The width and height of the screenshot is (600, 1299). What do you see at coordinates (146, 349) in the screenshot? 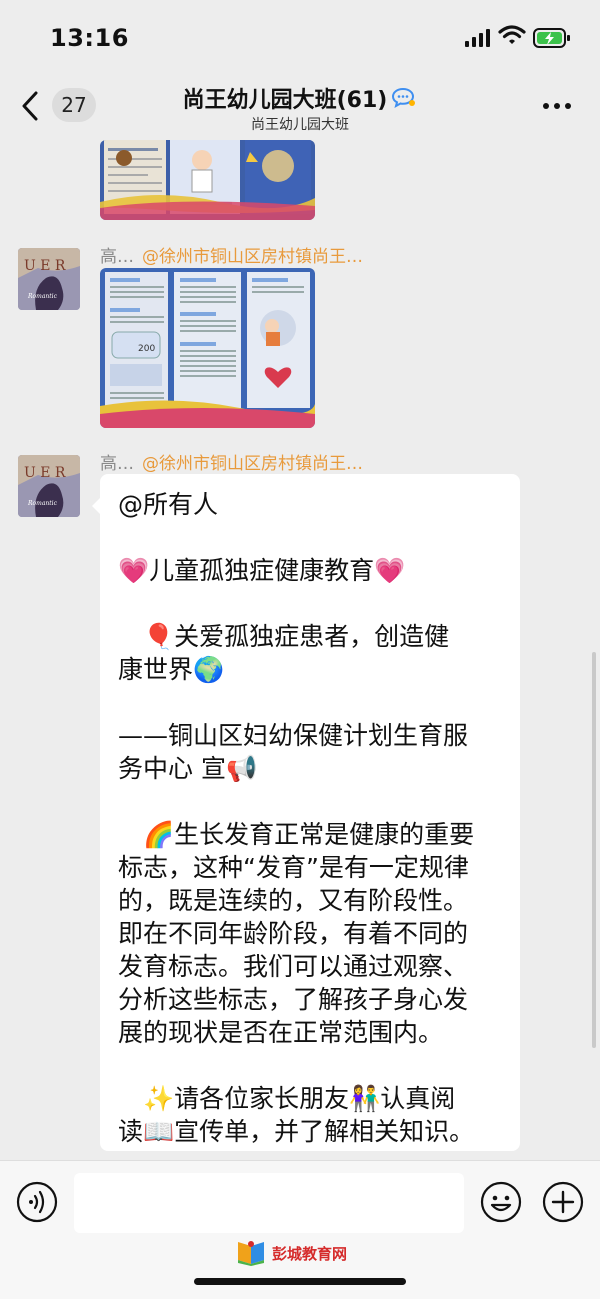
I see `svg-text: 200` at bounding box center [146, 349].